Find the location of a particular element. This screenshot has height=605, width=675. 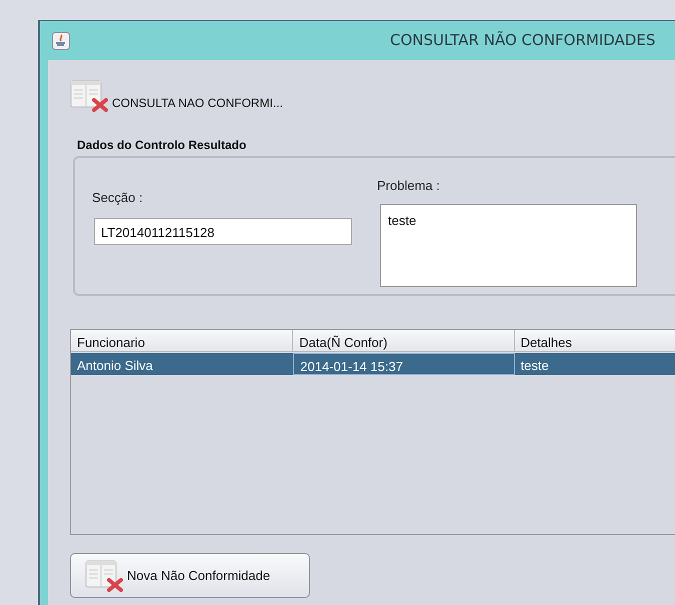

table-row: Antonio Silva 2014-01-14 15:37 teste is located at coordinates (373, 364).